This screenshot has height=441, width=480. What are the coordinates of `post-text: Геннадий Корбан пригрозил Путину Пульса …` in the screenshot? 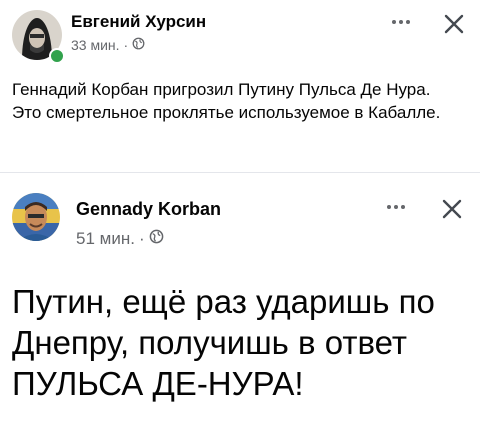 It's located at (232, 101).